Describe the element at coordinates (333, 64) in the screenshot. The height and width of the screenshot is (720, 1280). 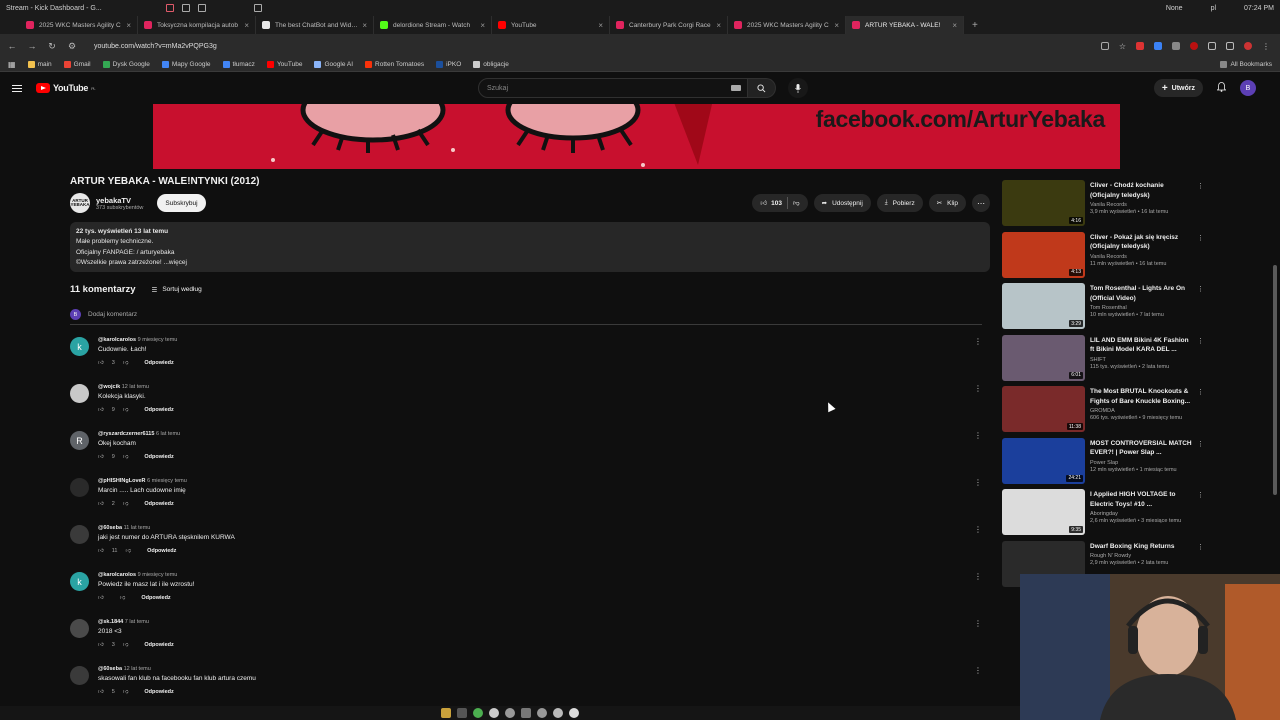
I see `bookmark-item: Google AI` at that location.